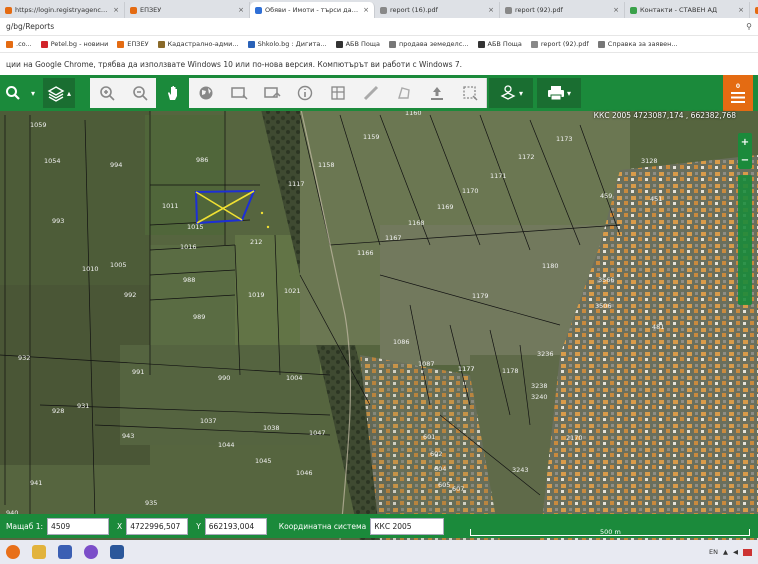 The height and width of the screenshot is (564, 758). What do you see at coordinates (738, 86) in the screenshot?
I see `menu-count-badge: 0` at bounding box center [738, 86].